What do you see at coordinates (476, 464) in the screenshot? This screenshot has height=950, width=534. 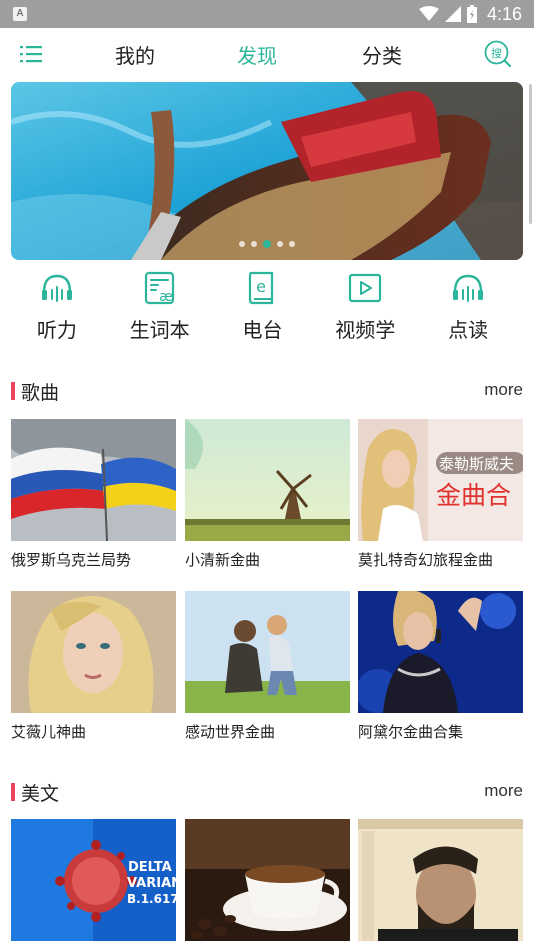 I see `thumb-text: 泰勒斯威夫` at bounding box center [476, 464].